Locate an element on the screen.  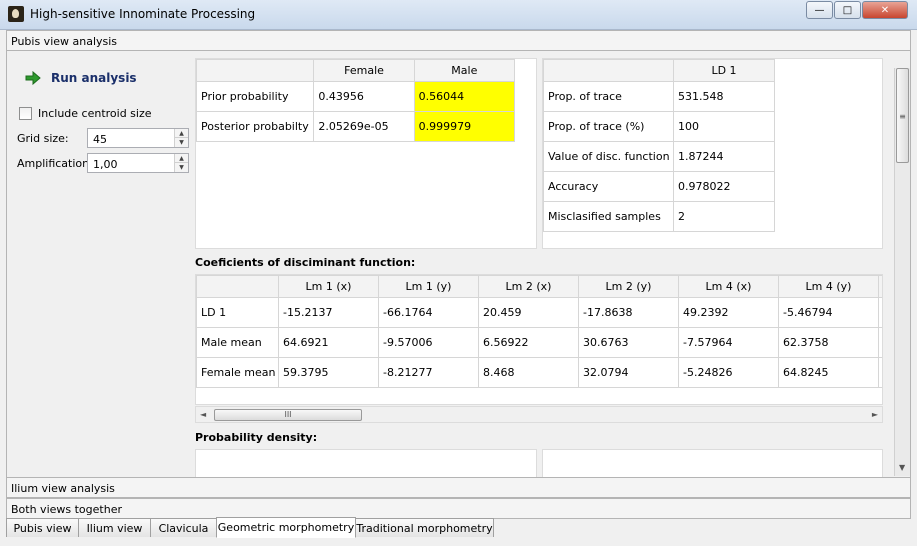
cell-posterior-male: 0.999979 is located at coordinates (464, 126).